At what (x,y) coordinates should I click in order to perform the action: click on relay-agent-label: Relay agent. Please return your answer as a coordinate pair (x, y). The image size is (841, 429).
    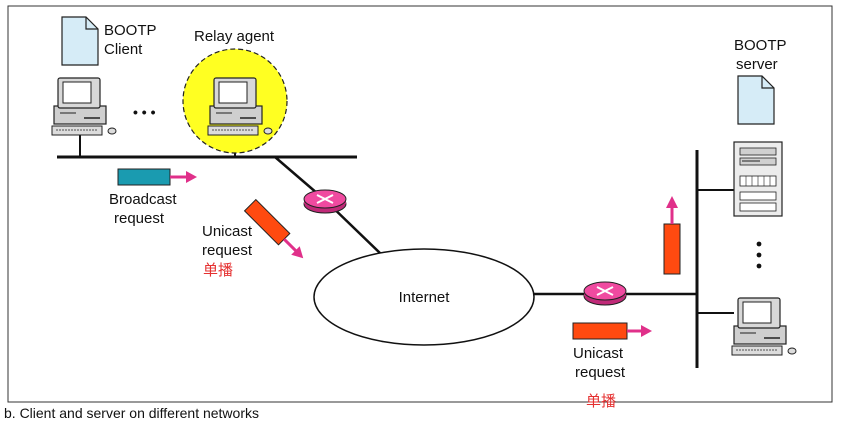
    Looking at the image, I should click on (234, 36).